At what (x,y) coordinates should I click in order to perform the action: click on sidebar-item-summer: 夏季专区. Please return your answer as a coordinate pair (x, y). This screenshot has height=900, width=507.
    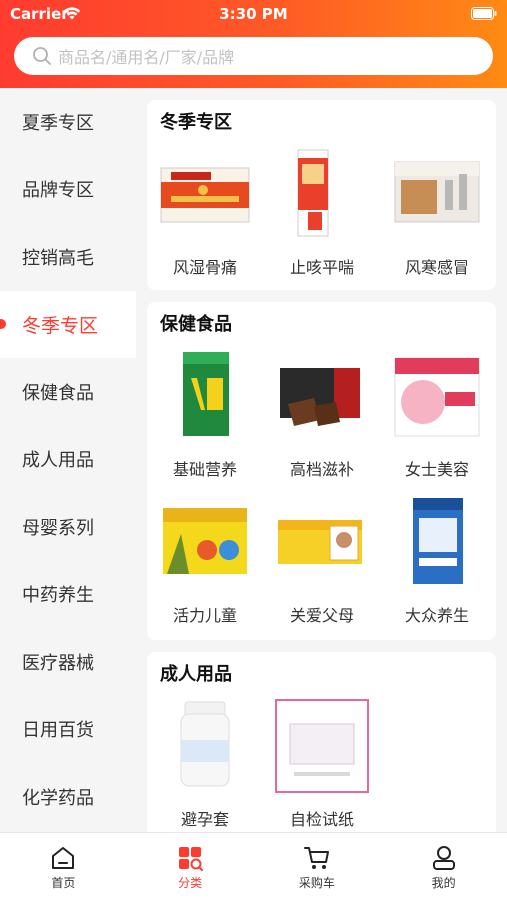
    Looking at the image, I should click on (68, 122).